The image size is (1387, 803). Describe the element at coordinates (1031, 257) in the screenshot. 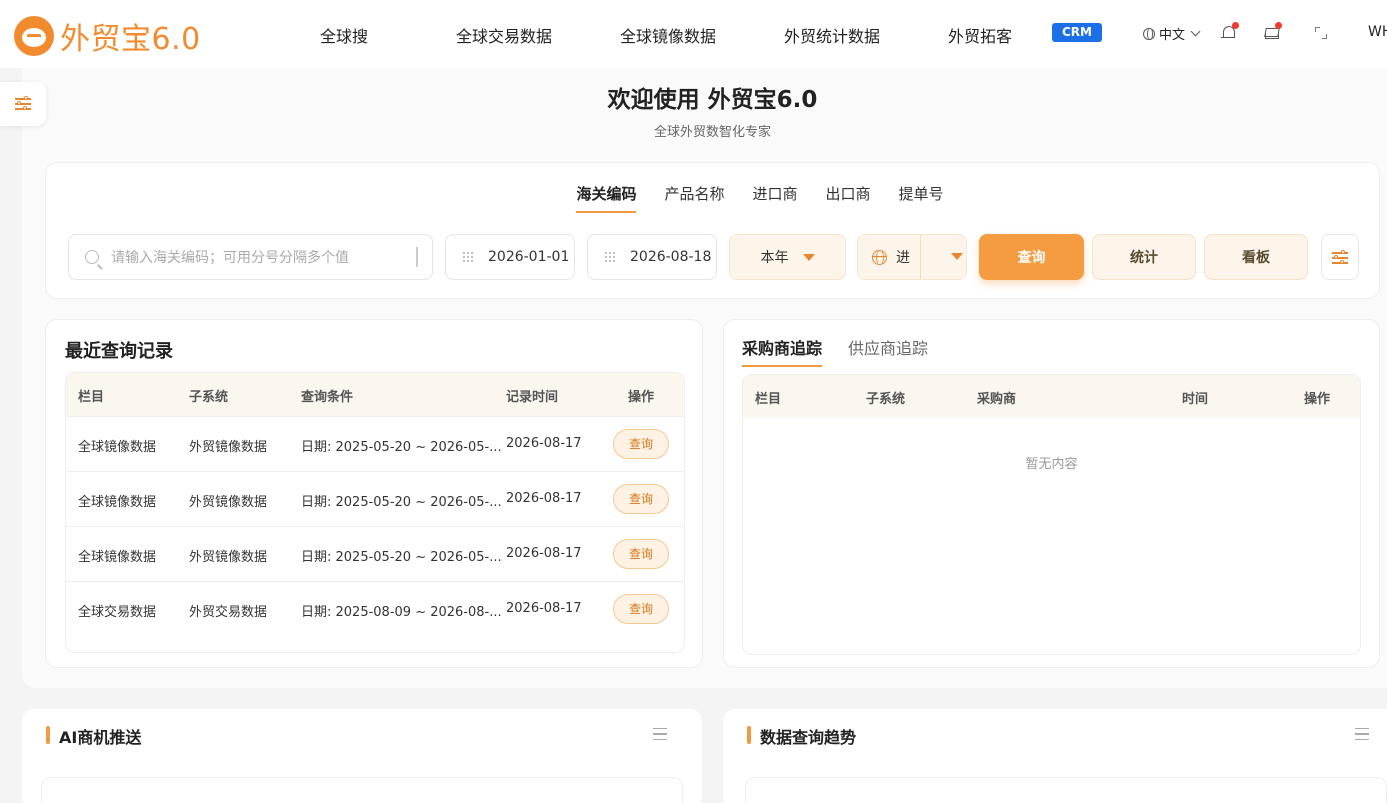

I see `query-button: 查询` at that location.